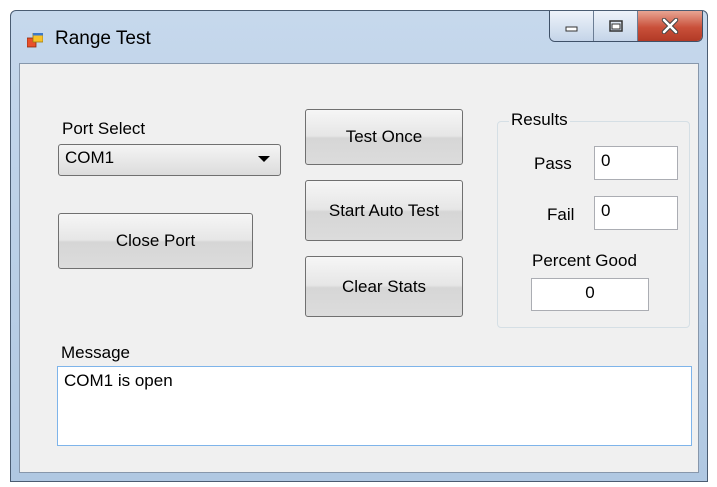 This screenshot has width=717, height=487. I want to click on port-select-value: COM1, so click(90, 157).